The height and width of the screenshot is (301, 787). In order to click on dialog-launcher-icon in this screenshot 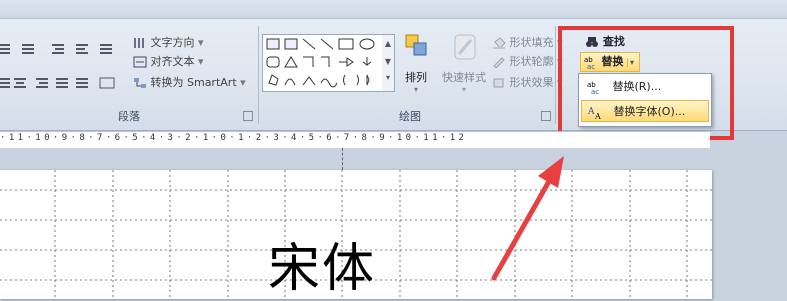, I will do `click(248, 116)`.